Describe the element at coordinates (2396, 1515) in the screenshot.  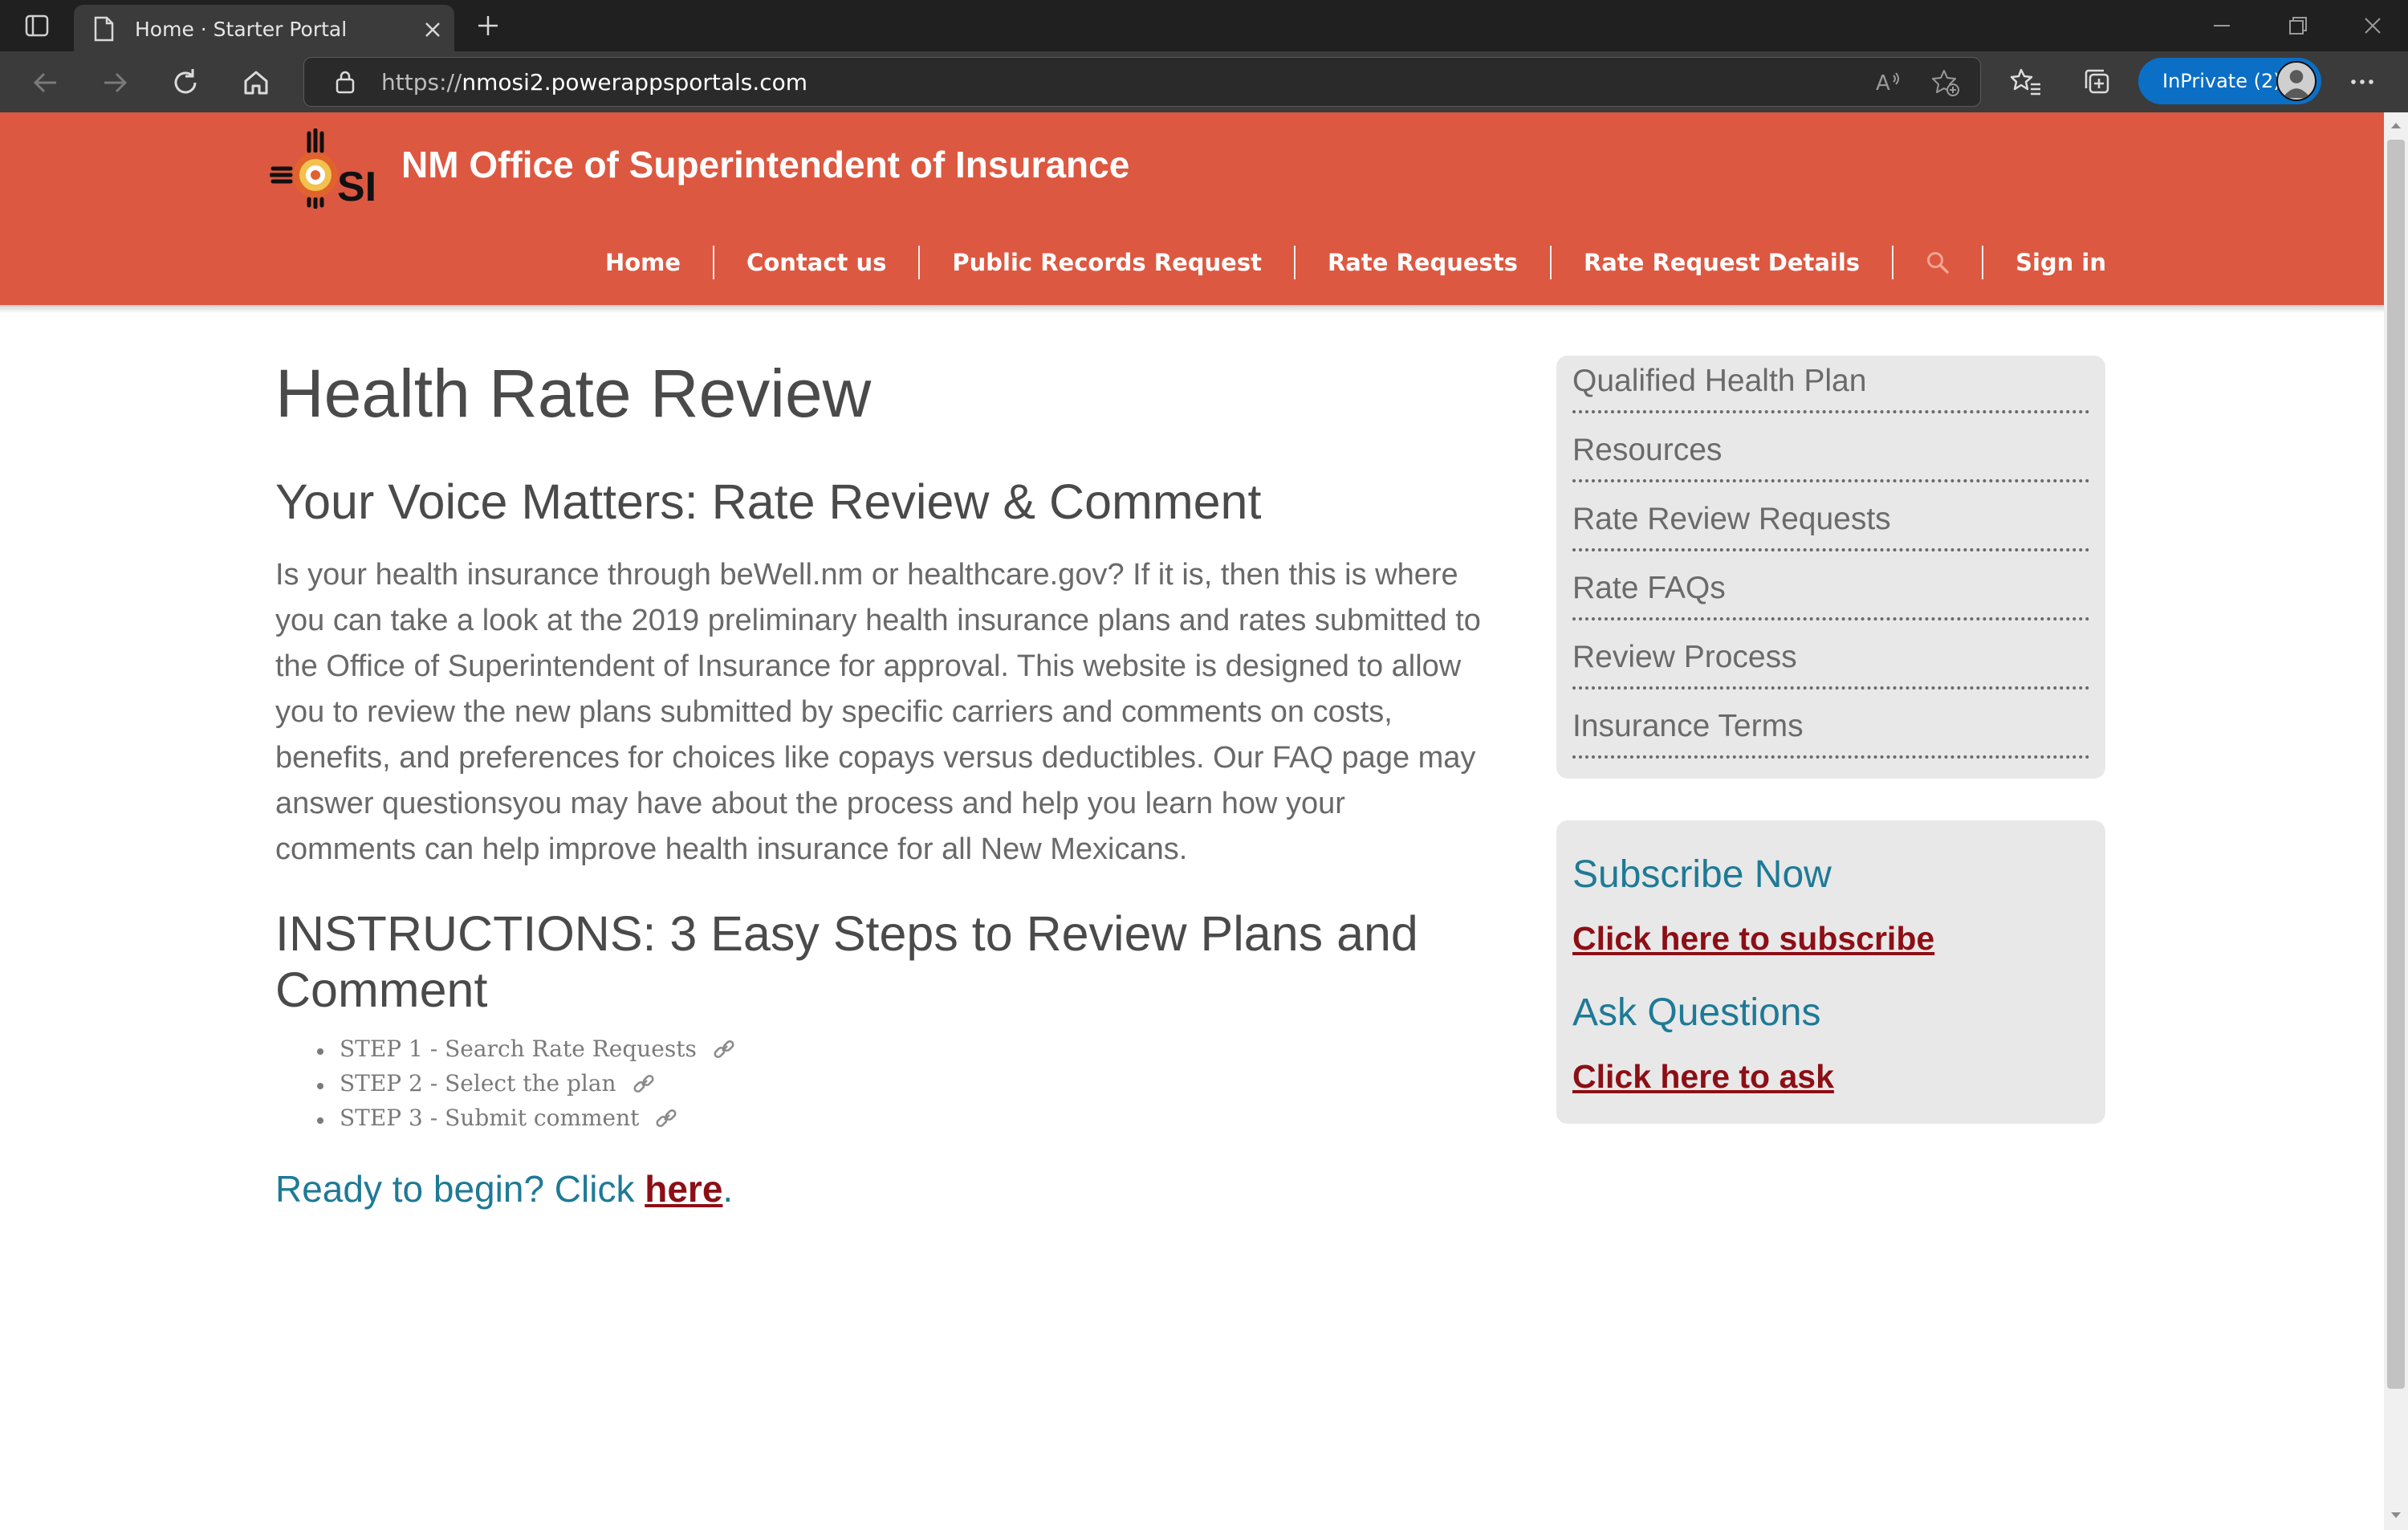
I see `scroll-down-icon` at that location.